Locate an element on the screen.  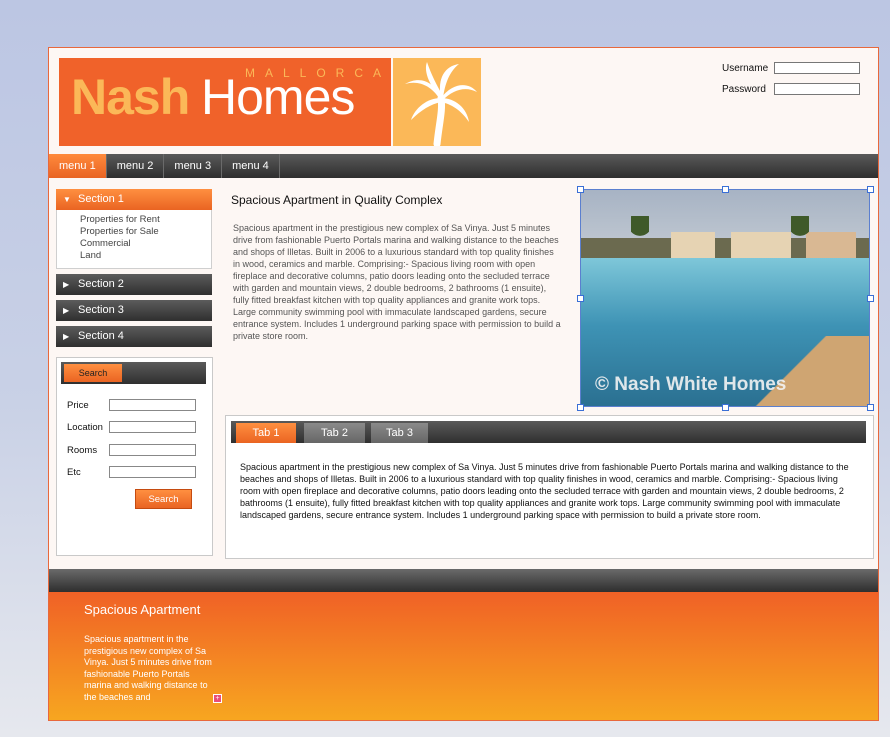
search-button: Search is located at coordinates (163, 499).